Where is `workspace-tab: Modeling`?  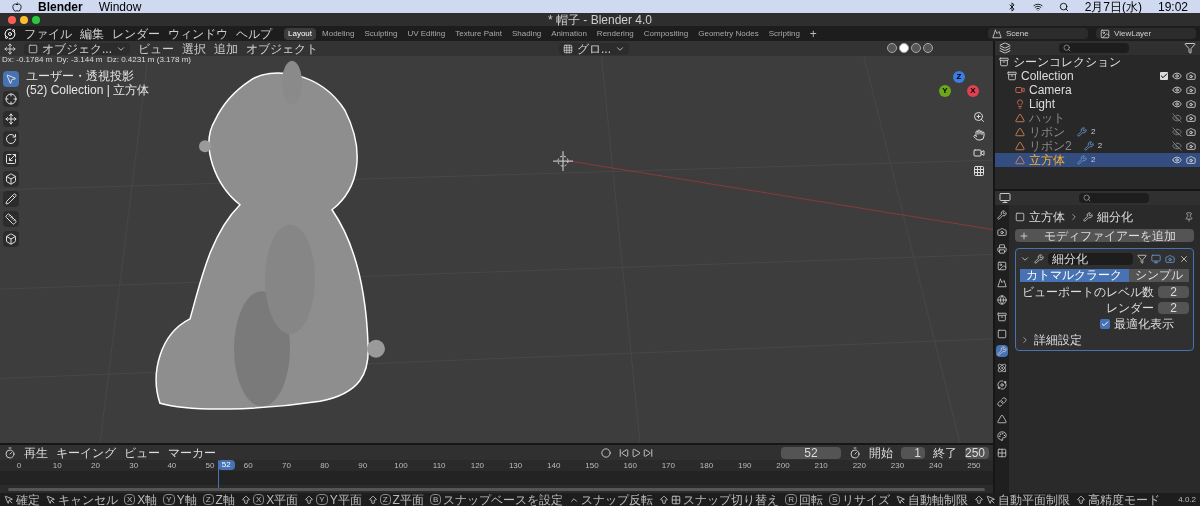 workspace-tab: Modeling is located at coordinates (338, 33).